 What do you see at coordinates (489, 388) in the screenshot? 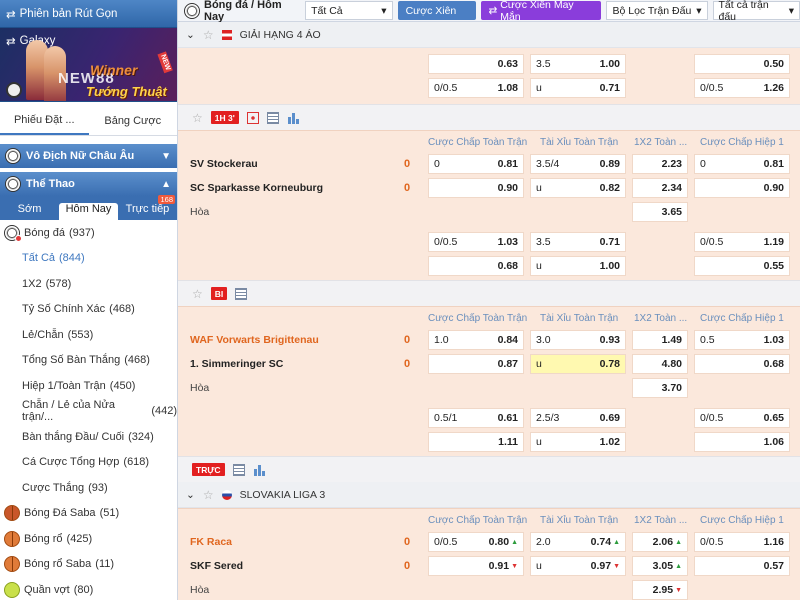
I see `match-row: Hòa 3.70` at bounding box center [489, 388].